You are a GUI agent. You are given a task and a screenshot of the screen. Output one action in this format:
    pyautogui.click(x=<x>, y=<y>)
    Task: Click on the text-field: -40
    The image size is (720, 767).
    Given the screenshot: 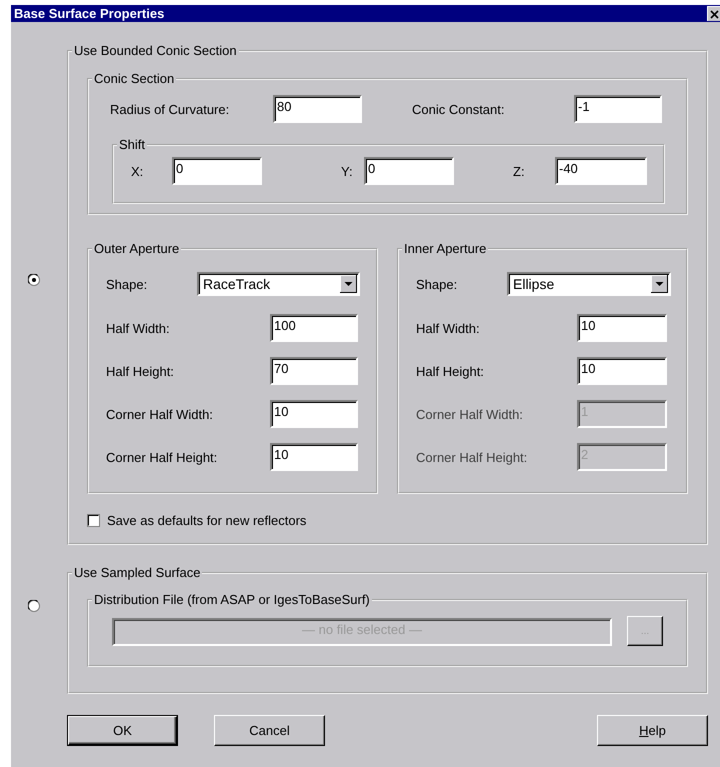 What is the action you would take?
    pyautogui.click(x=601, y=171)
    